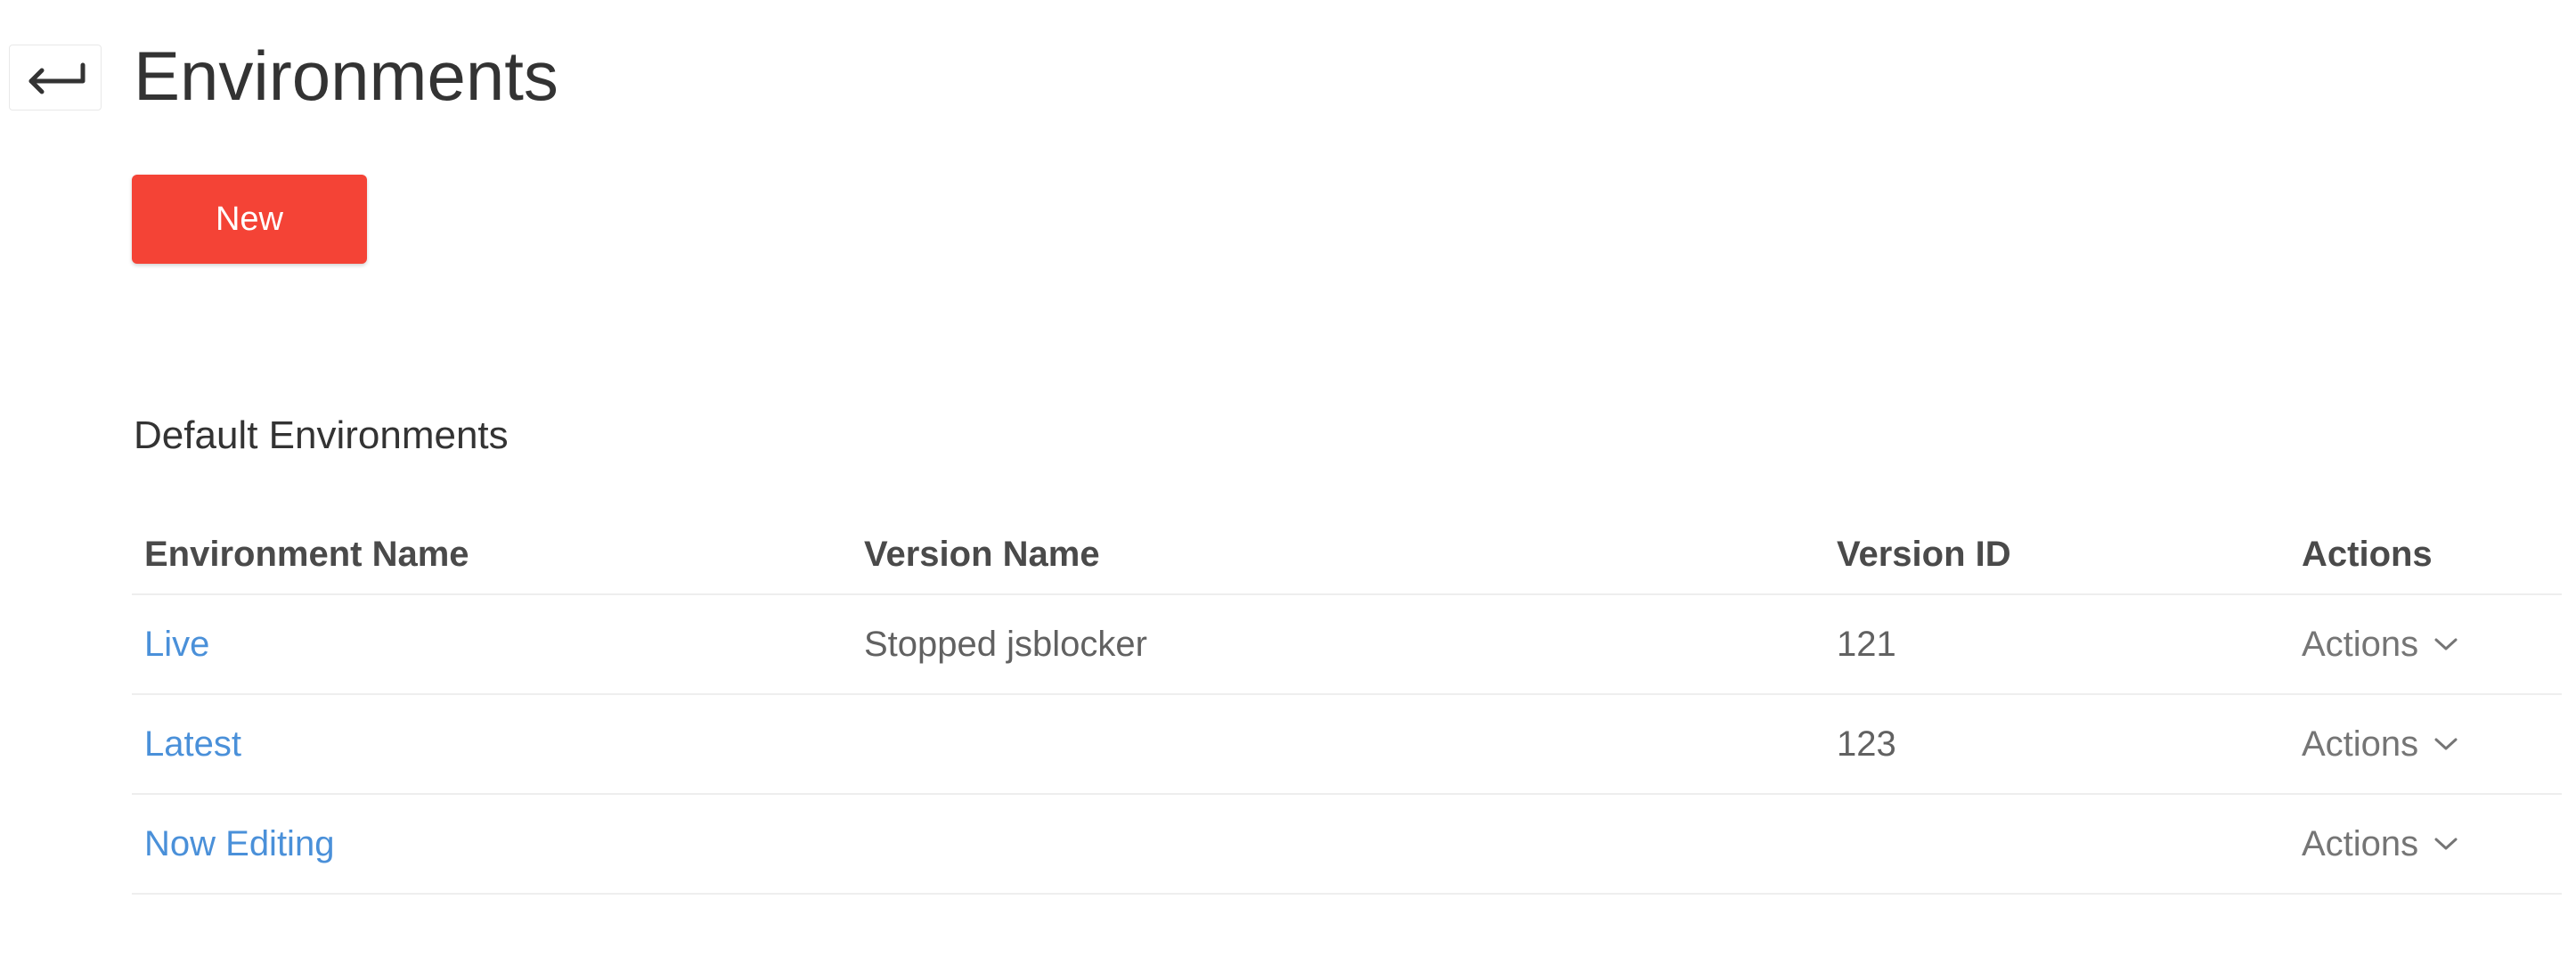  Describe the element at coordinates (176, 645) in the screenshot. I see `environment-link-live: Live` at that location.